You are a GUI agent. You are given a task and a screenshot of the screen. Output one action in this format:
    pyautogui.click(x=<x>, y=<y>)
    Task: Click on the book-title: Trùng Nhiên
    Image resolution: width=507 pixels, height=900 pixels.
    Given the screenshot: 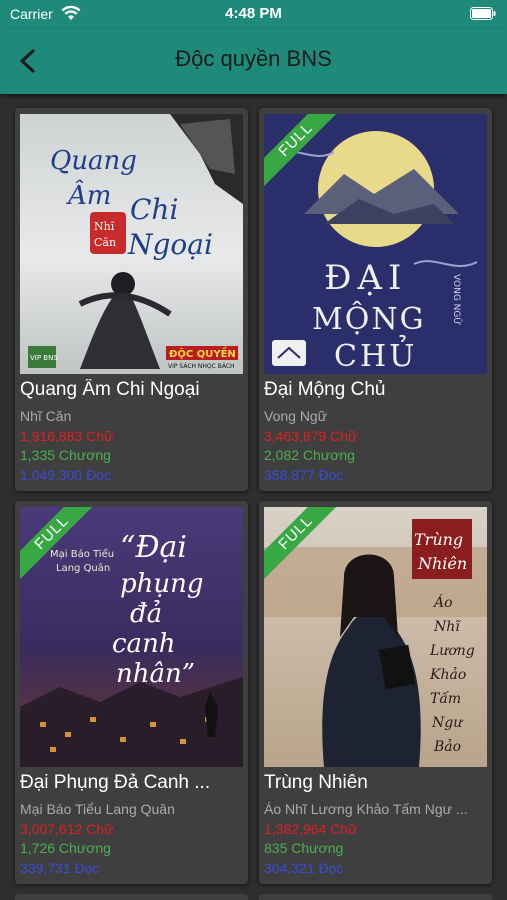 What is the action you would take?
    pyautogui.click(x=375, y=783)
    